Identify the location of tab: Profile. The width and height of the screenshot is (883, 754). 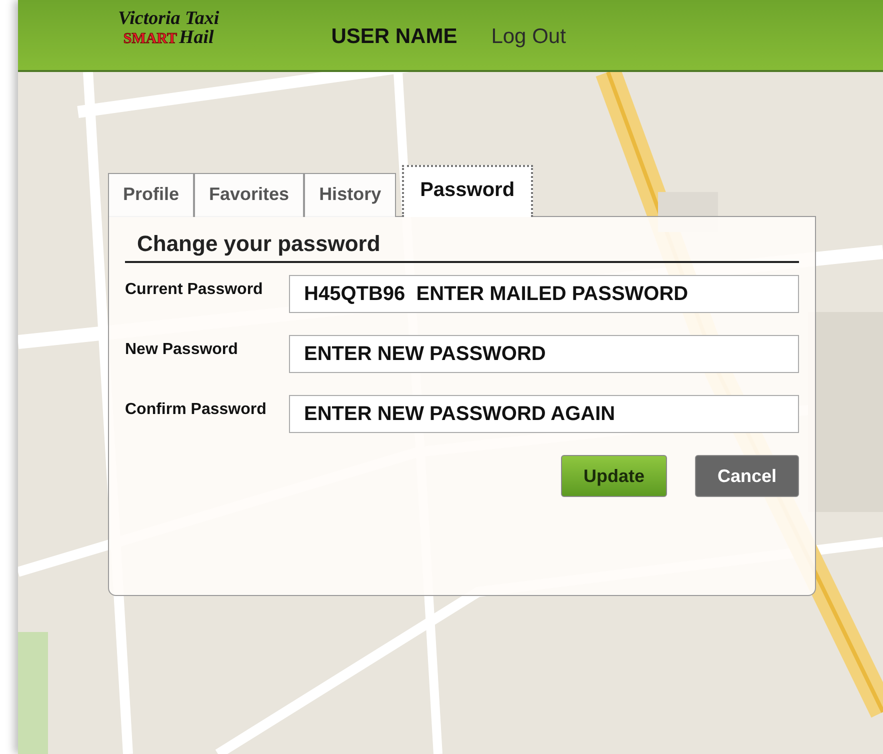
(151, 195).